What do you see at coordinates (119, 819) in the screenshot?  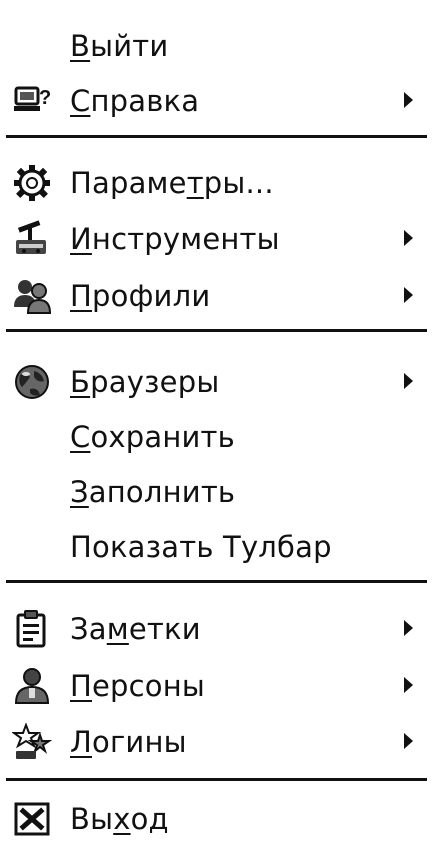 I see `menu-item-label: Выход` at bounding box center [119, 819].